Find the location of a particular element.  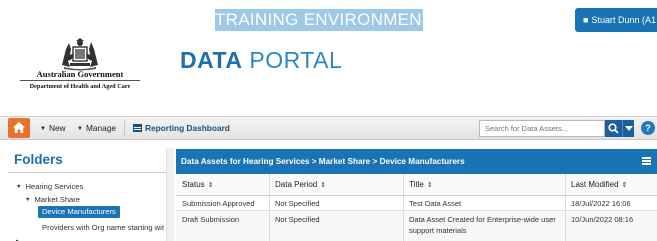

cell-status: Draft Submission is located at coordinates (211, 219).